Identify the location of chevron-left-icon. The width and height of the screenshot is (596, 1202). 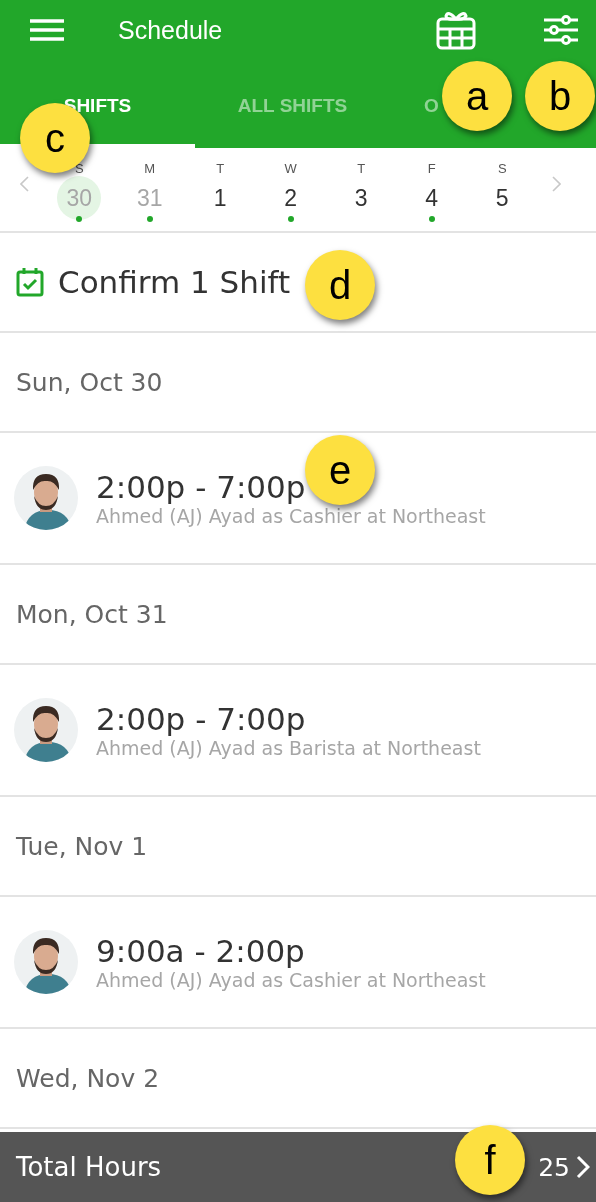
(24, 183).